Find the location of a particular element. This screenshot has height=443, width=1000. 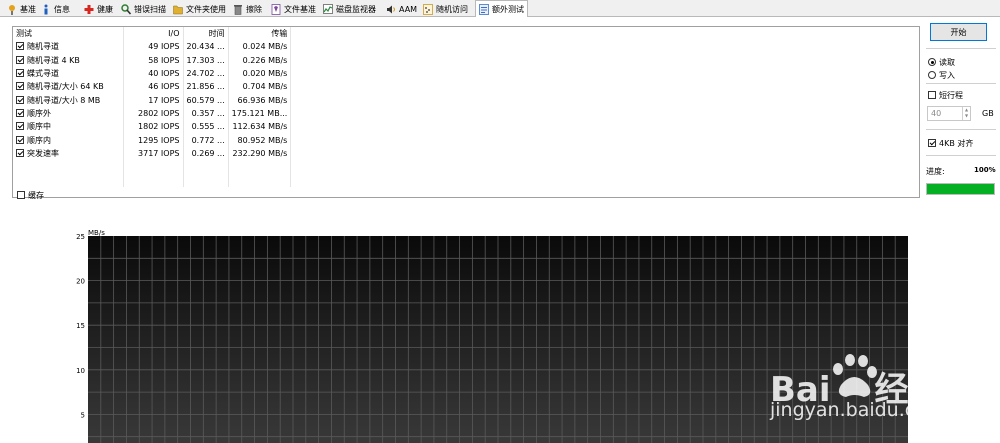

table-row: 蝶式寻道 40 IOPS 24.702 ... 0.020 MB/s is located at coordinates (152, 73).